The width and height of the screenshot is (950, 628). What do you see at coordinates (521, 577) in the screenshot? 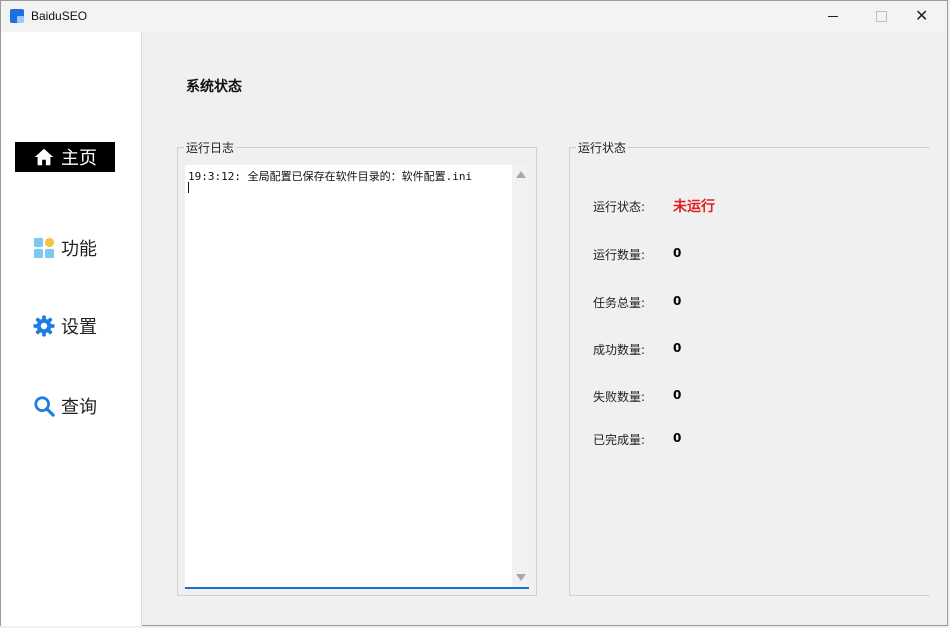
I see `scroll-down-icon` at bounding box center [521, 577].